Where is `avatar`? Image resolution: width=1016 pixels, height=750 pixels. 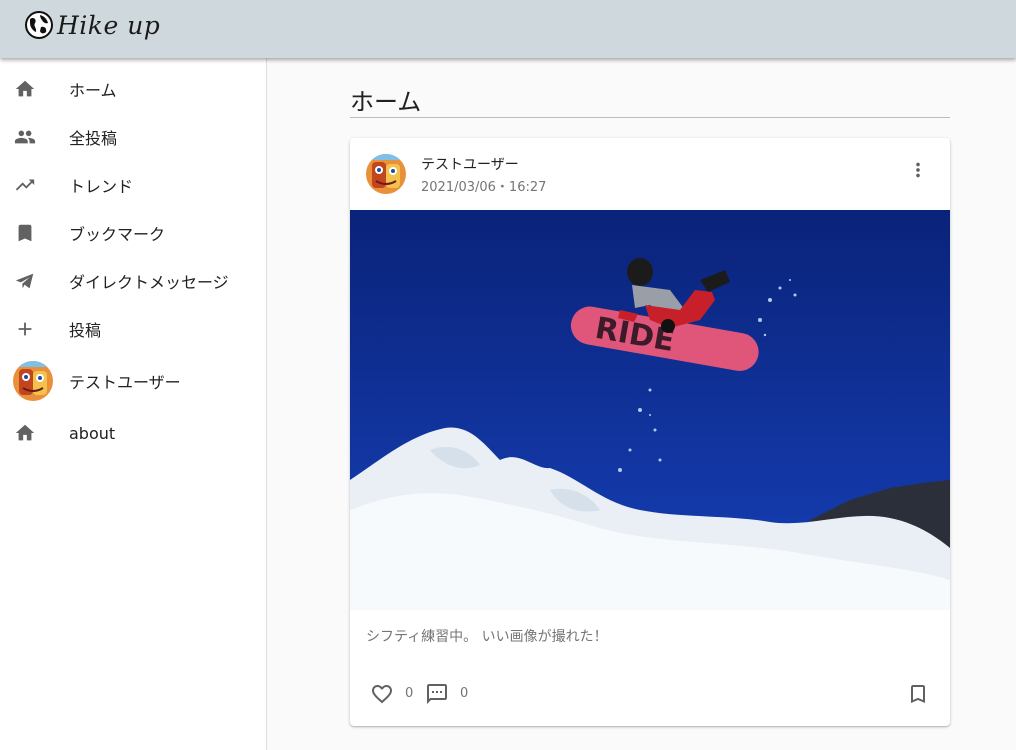 avatar is located at coordinates (33, 381).